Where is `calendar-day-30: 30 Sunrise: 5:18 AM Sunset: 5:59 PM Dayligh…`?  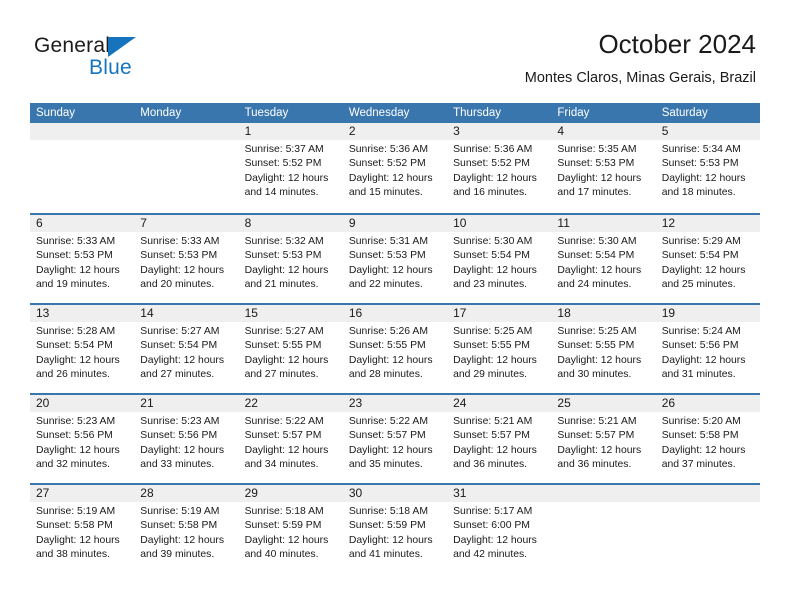
calendar-day-30: 30 Sunrise: 5:18 AM Sunset: 5:59 PM Dayligh… is located at coordinates (395, 529).